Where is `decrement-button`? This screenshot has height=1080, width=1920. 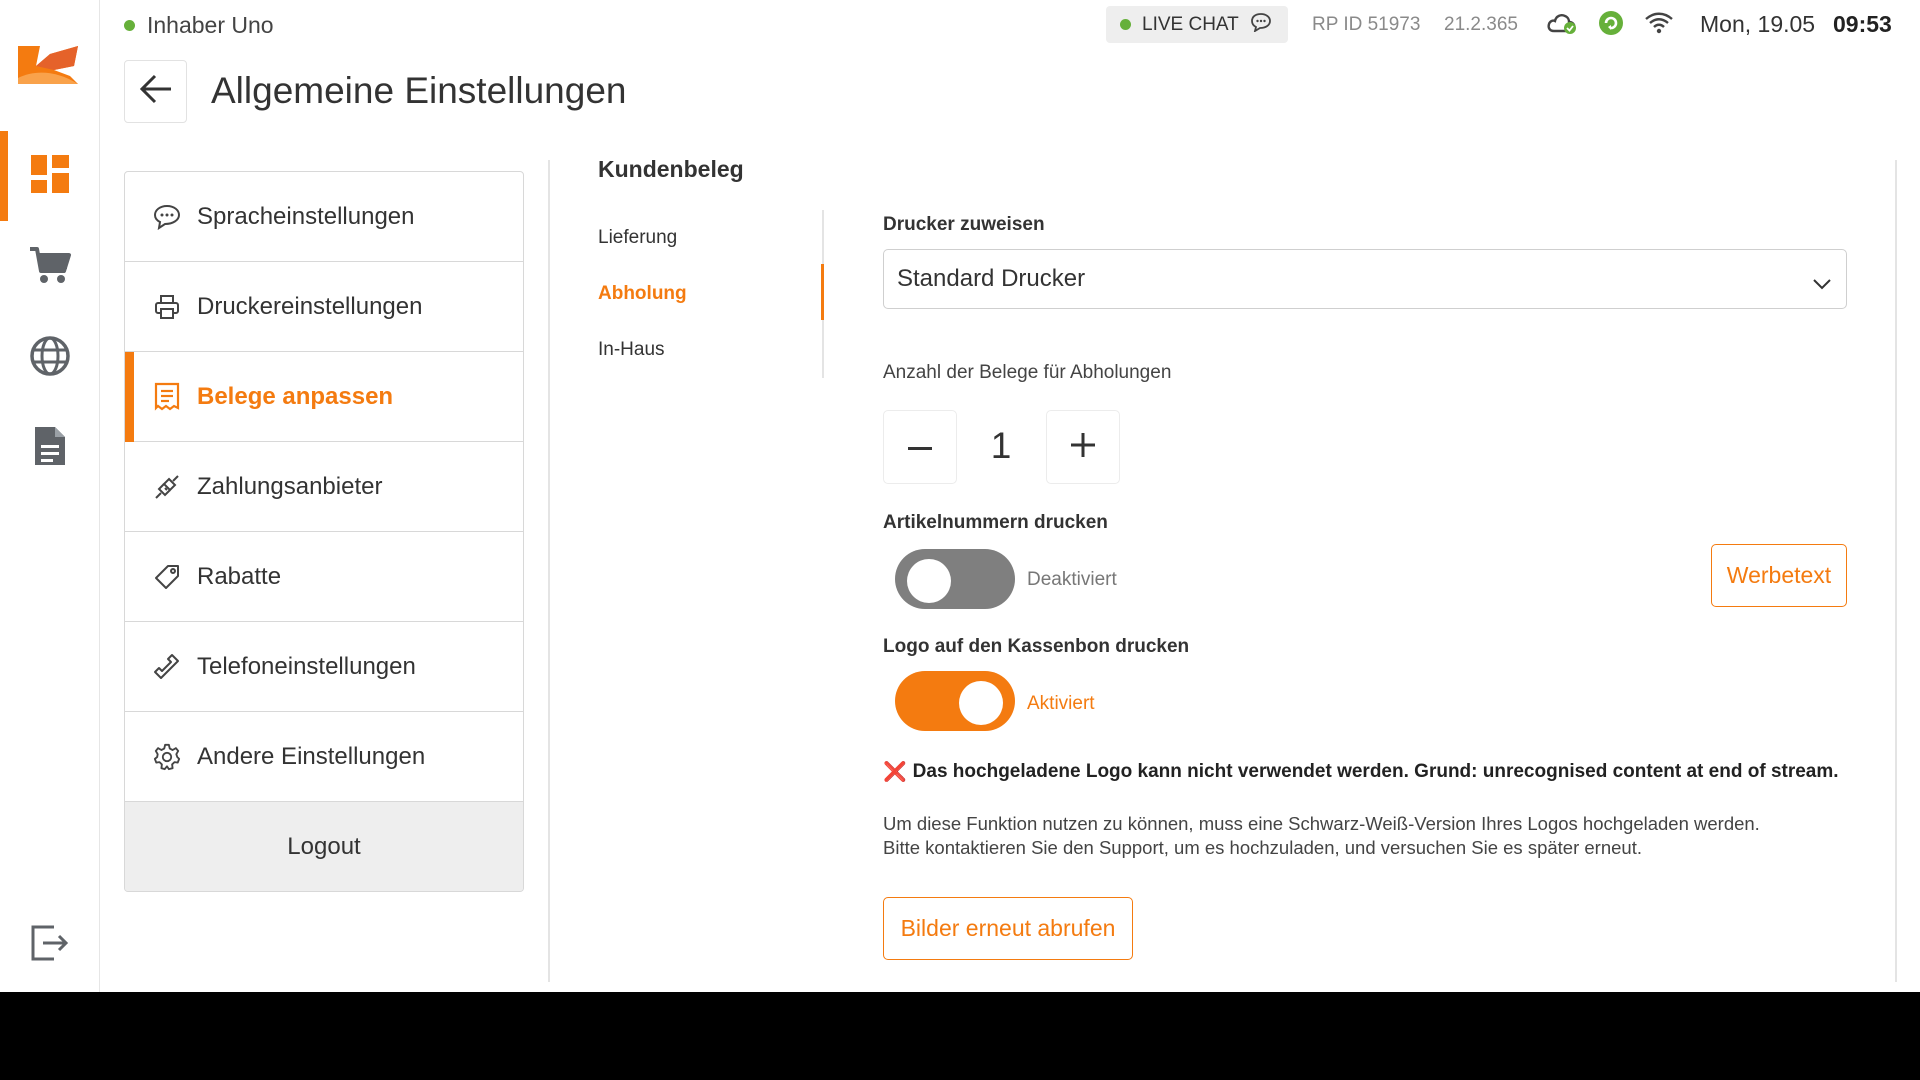
decrement-button is located at coordinates (920, 447).